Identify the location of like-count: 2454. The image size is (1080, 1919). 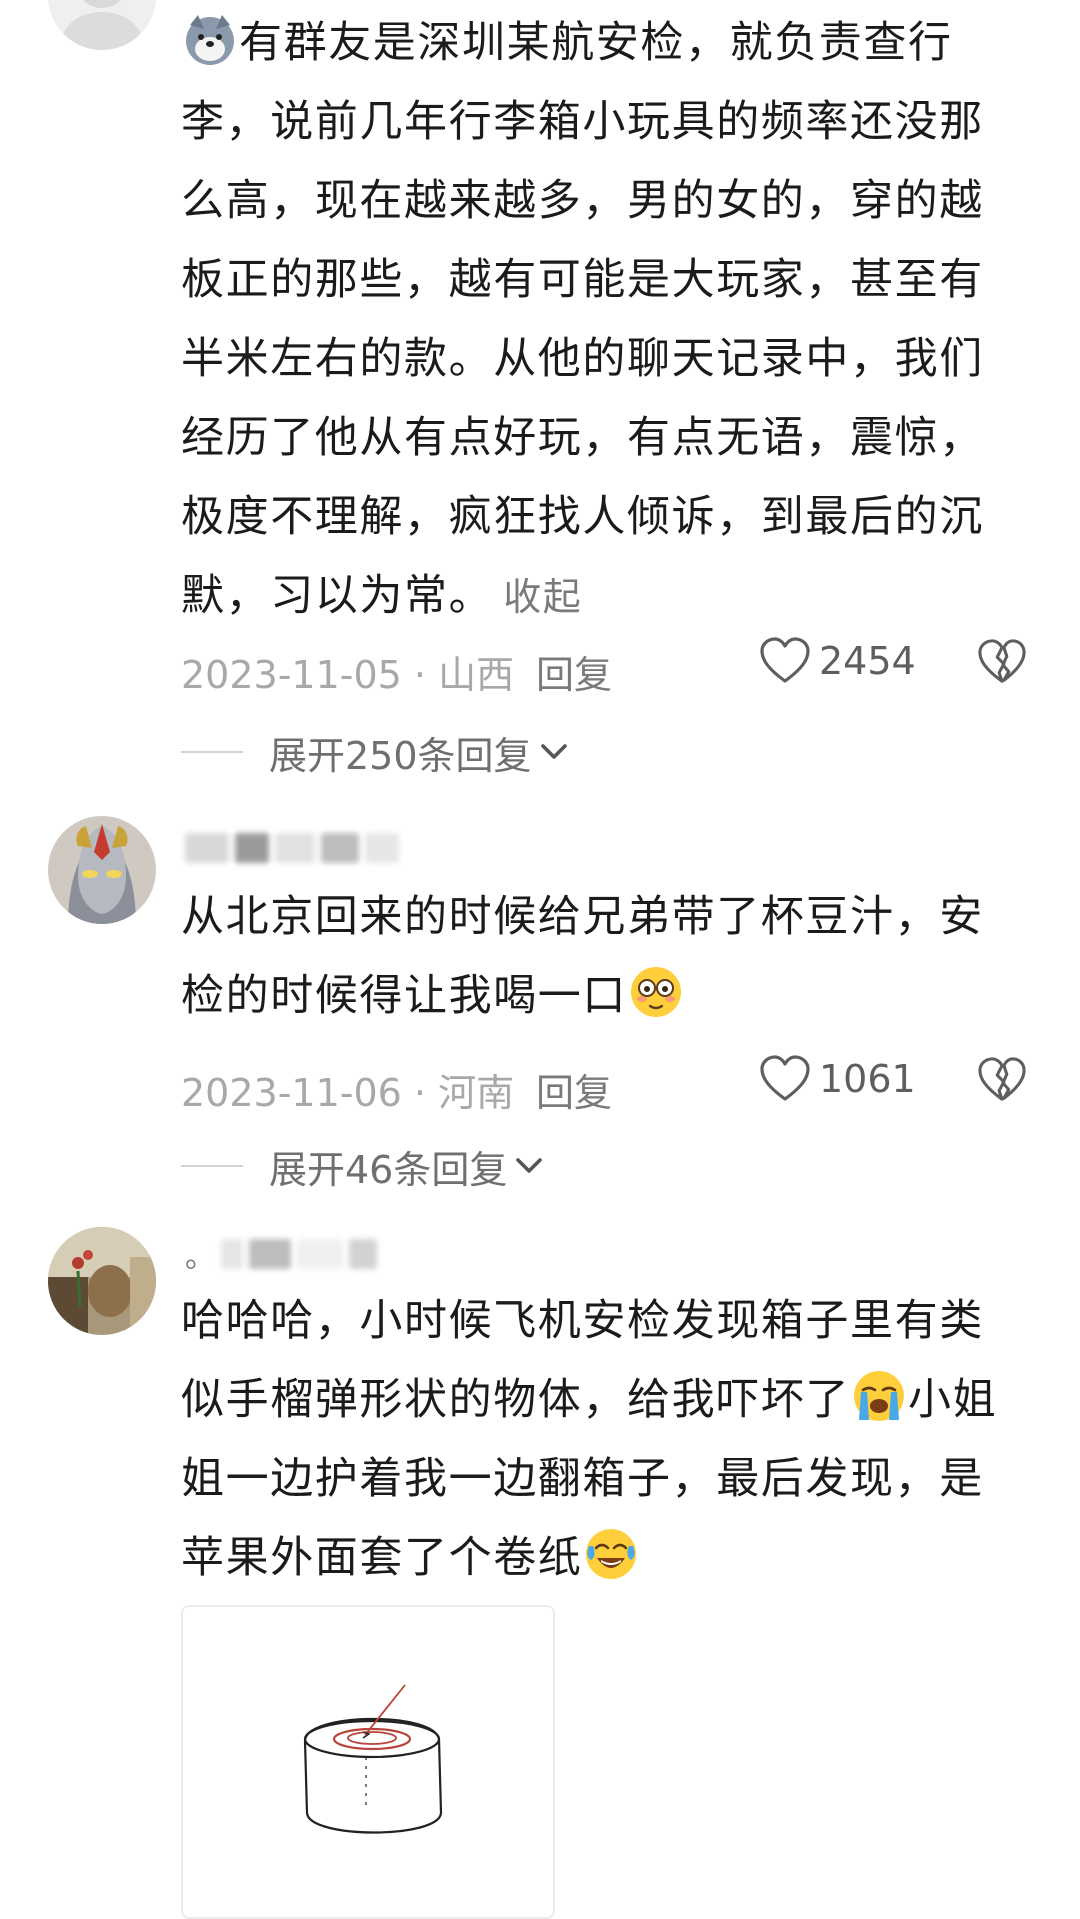
(867, 661).